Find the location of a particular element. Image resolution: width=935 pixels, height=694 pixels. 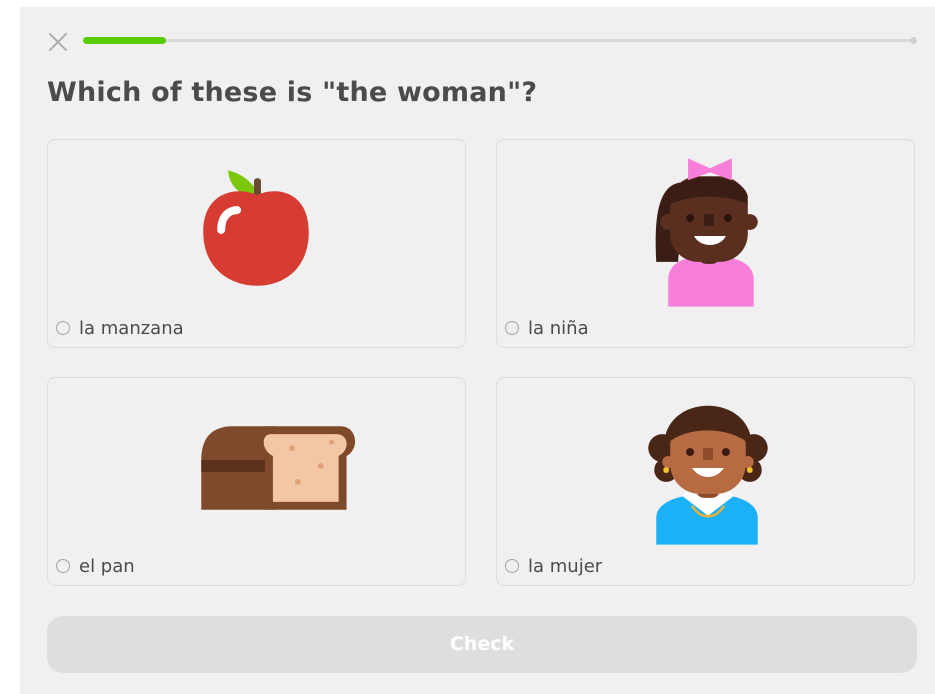

progress-bar is located at coordinates (500, 40).